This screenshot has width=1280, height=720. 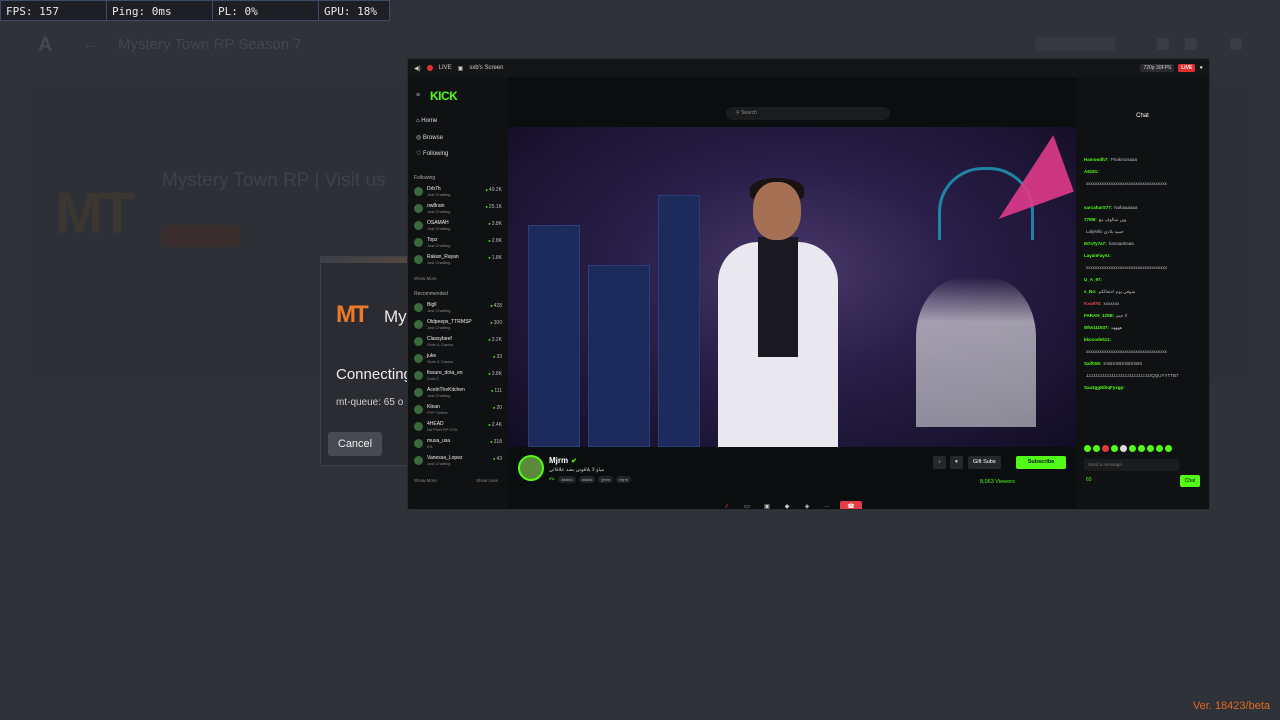 What do you see at coordinates (1041, 462) in the screenshot?
I see `subscribe-button: Subscribe` at bounding box center [1041, 462].